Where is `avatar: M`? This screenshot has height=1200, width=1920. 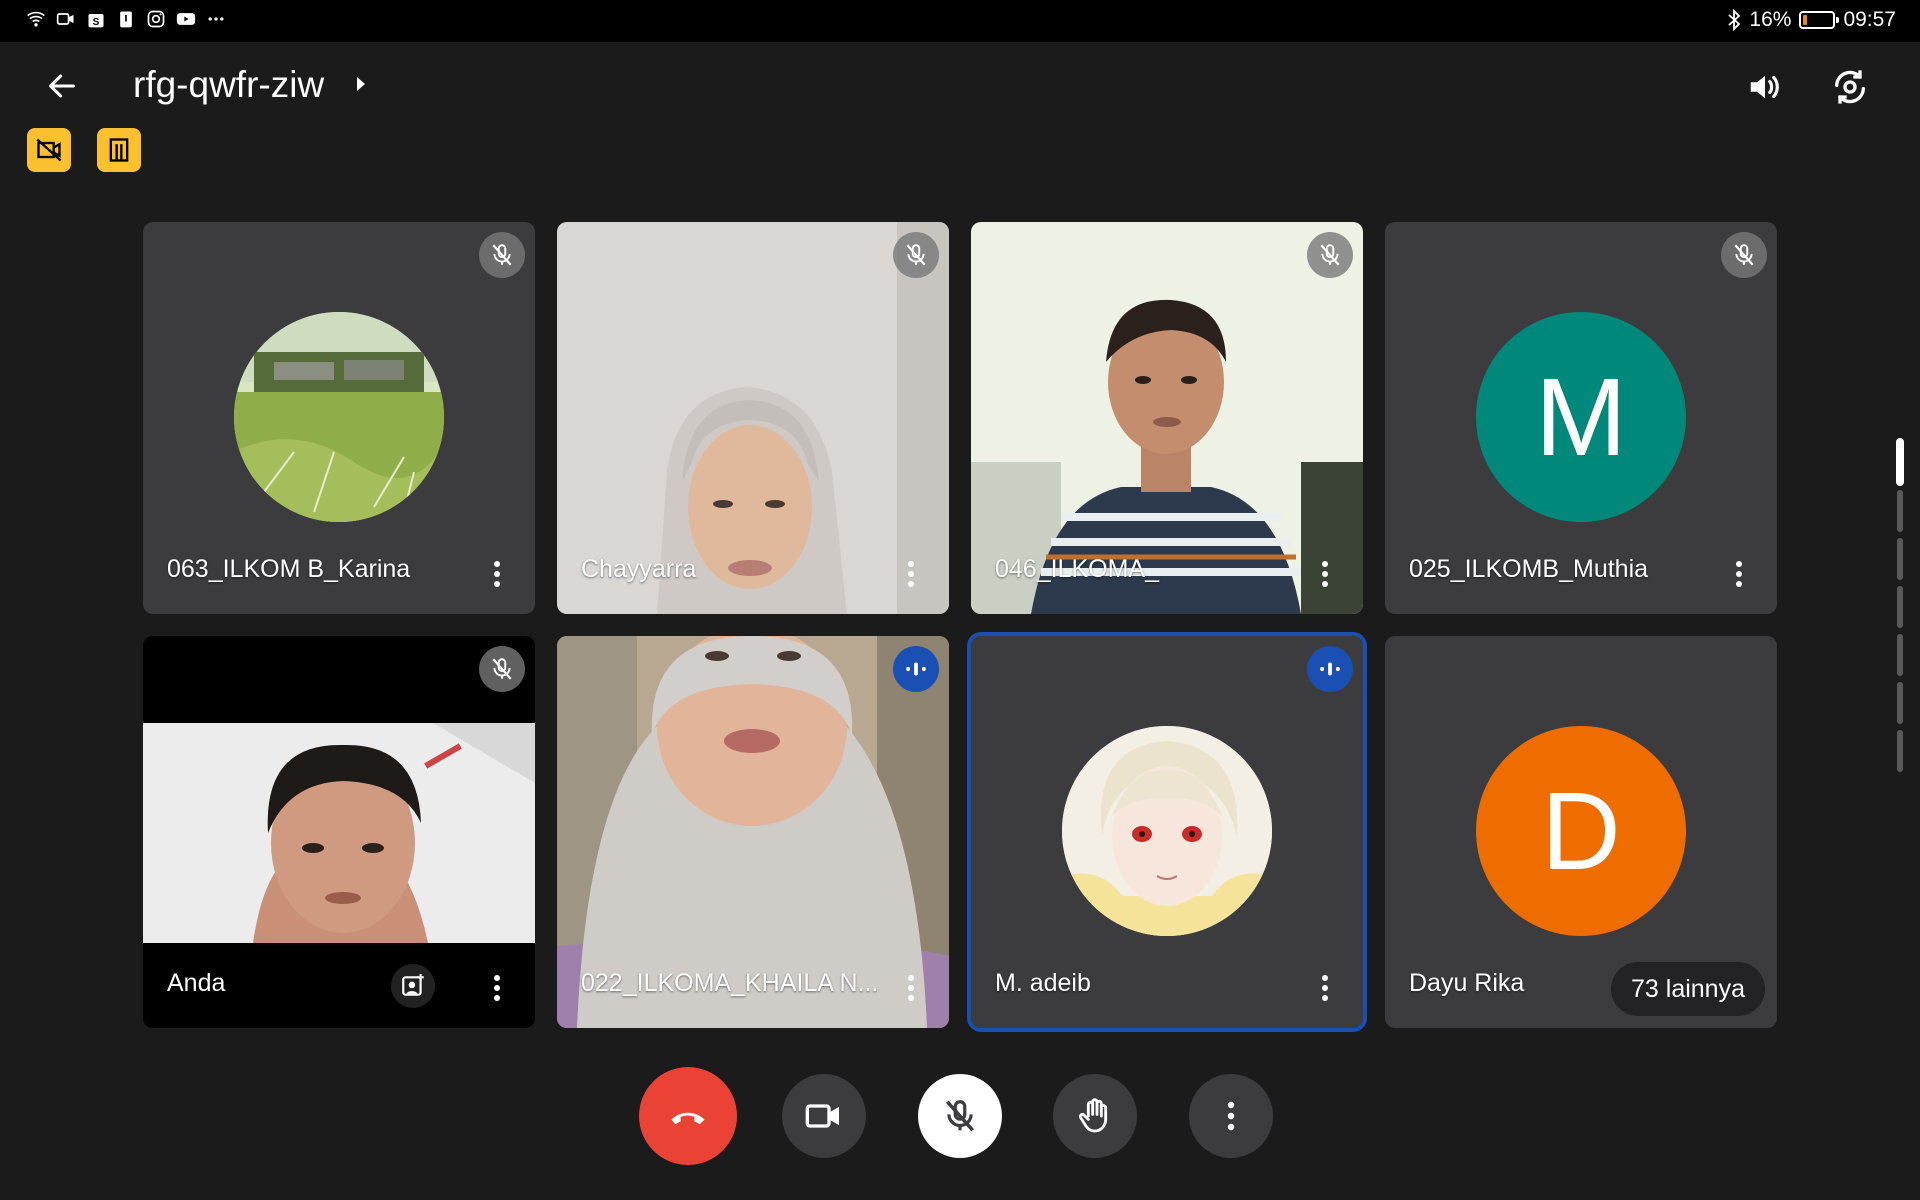 avatar: M is located at coordinates (1581, 417).